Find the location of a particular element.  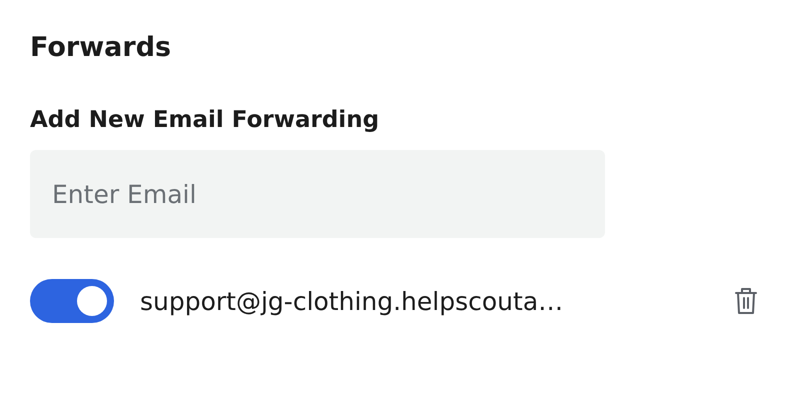

trash-icon is located at coordinates (746, 301).